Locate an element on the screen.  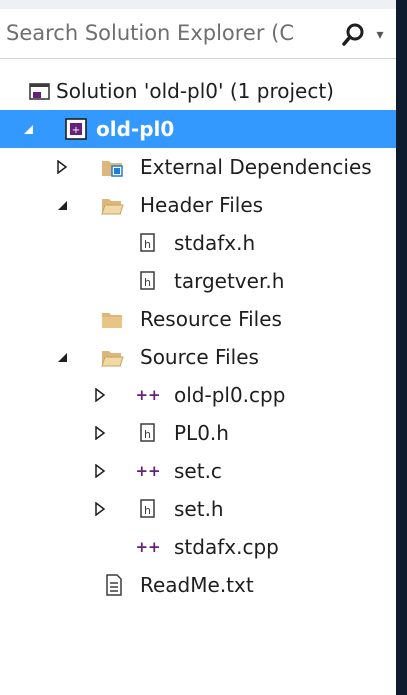
tree-item-old-pl0-cpp: ++ old-pl0.cpp is located at coordinates (198, 395).